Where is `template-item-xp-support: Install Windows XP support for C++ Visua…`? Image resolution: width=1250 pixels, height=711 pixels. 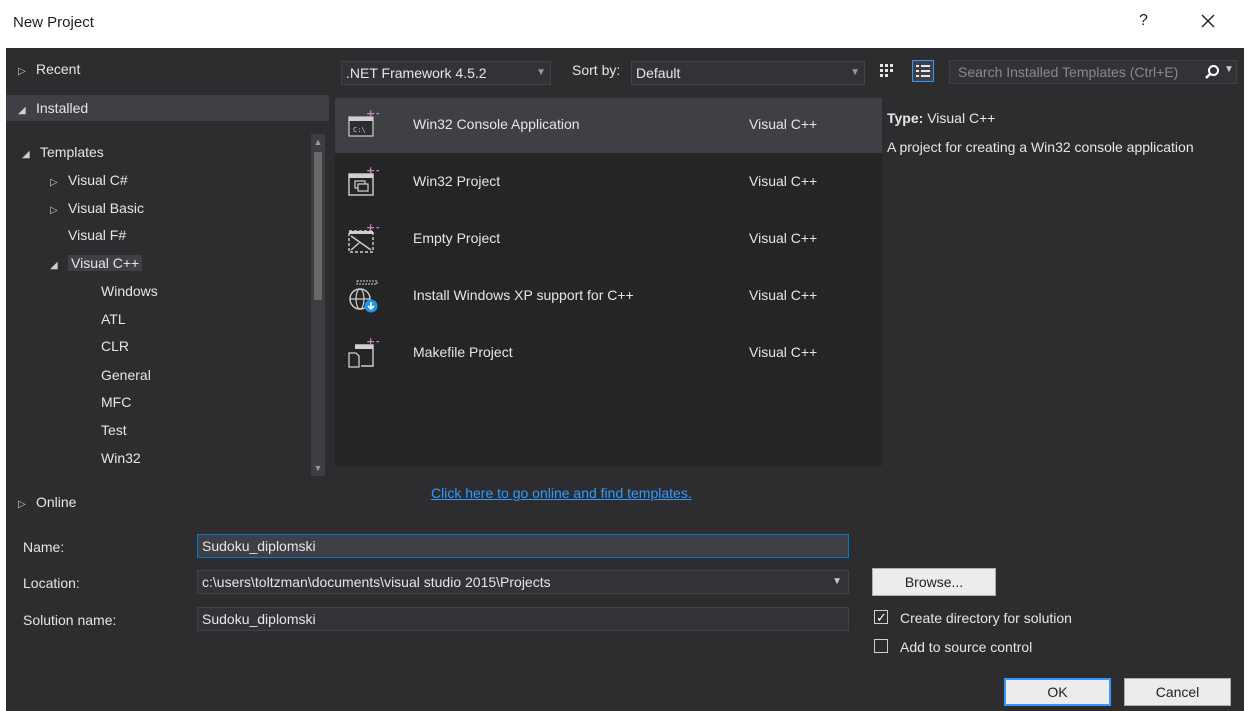 template-item-xp-support: Install Windows XP support for C++ Visua… is located at coordinates (608, 296).